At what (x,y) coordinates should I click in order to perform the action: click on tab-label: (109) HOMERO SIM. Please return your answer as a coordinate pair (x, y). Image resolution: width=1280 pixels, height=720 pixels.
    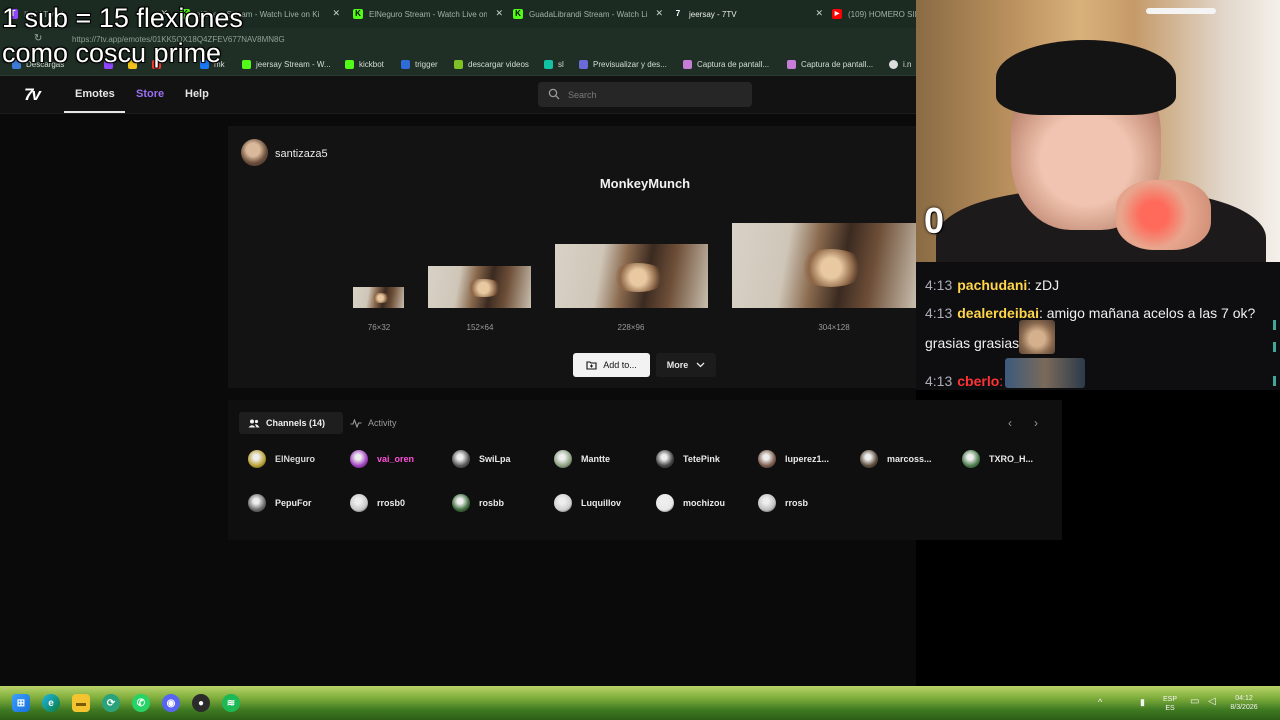
    Looking at the image, I should click on (882, 14).